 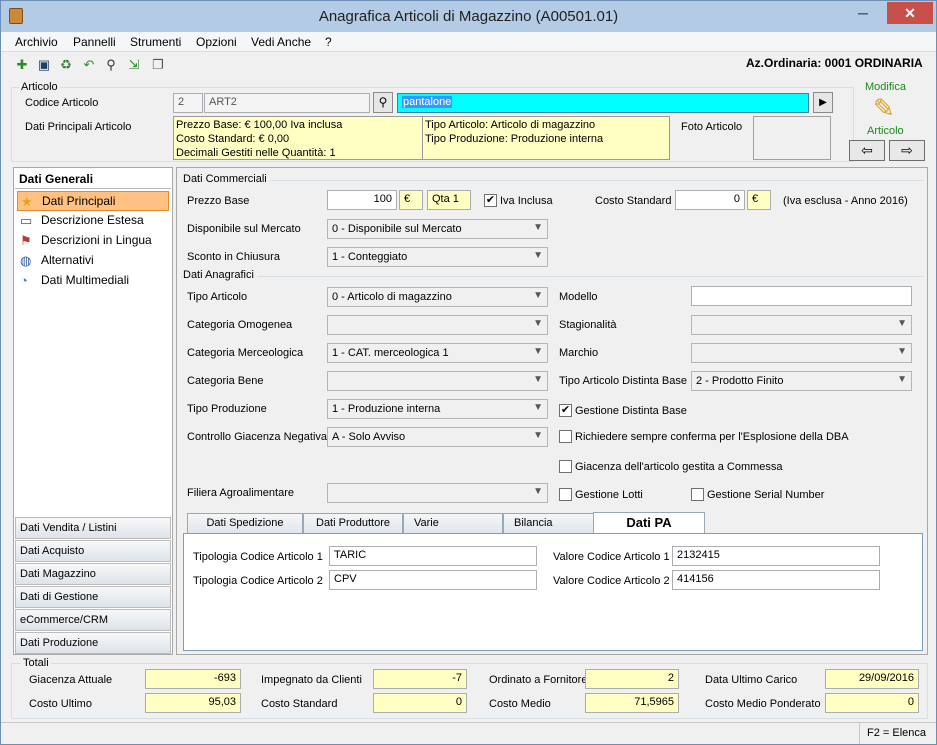 I want to click on sidebar-group-vendita: Dati Vendita / Listini, so click(x=93, y=528).